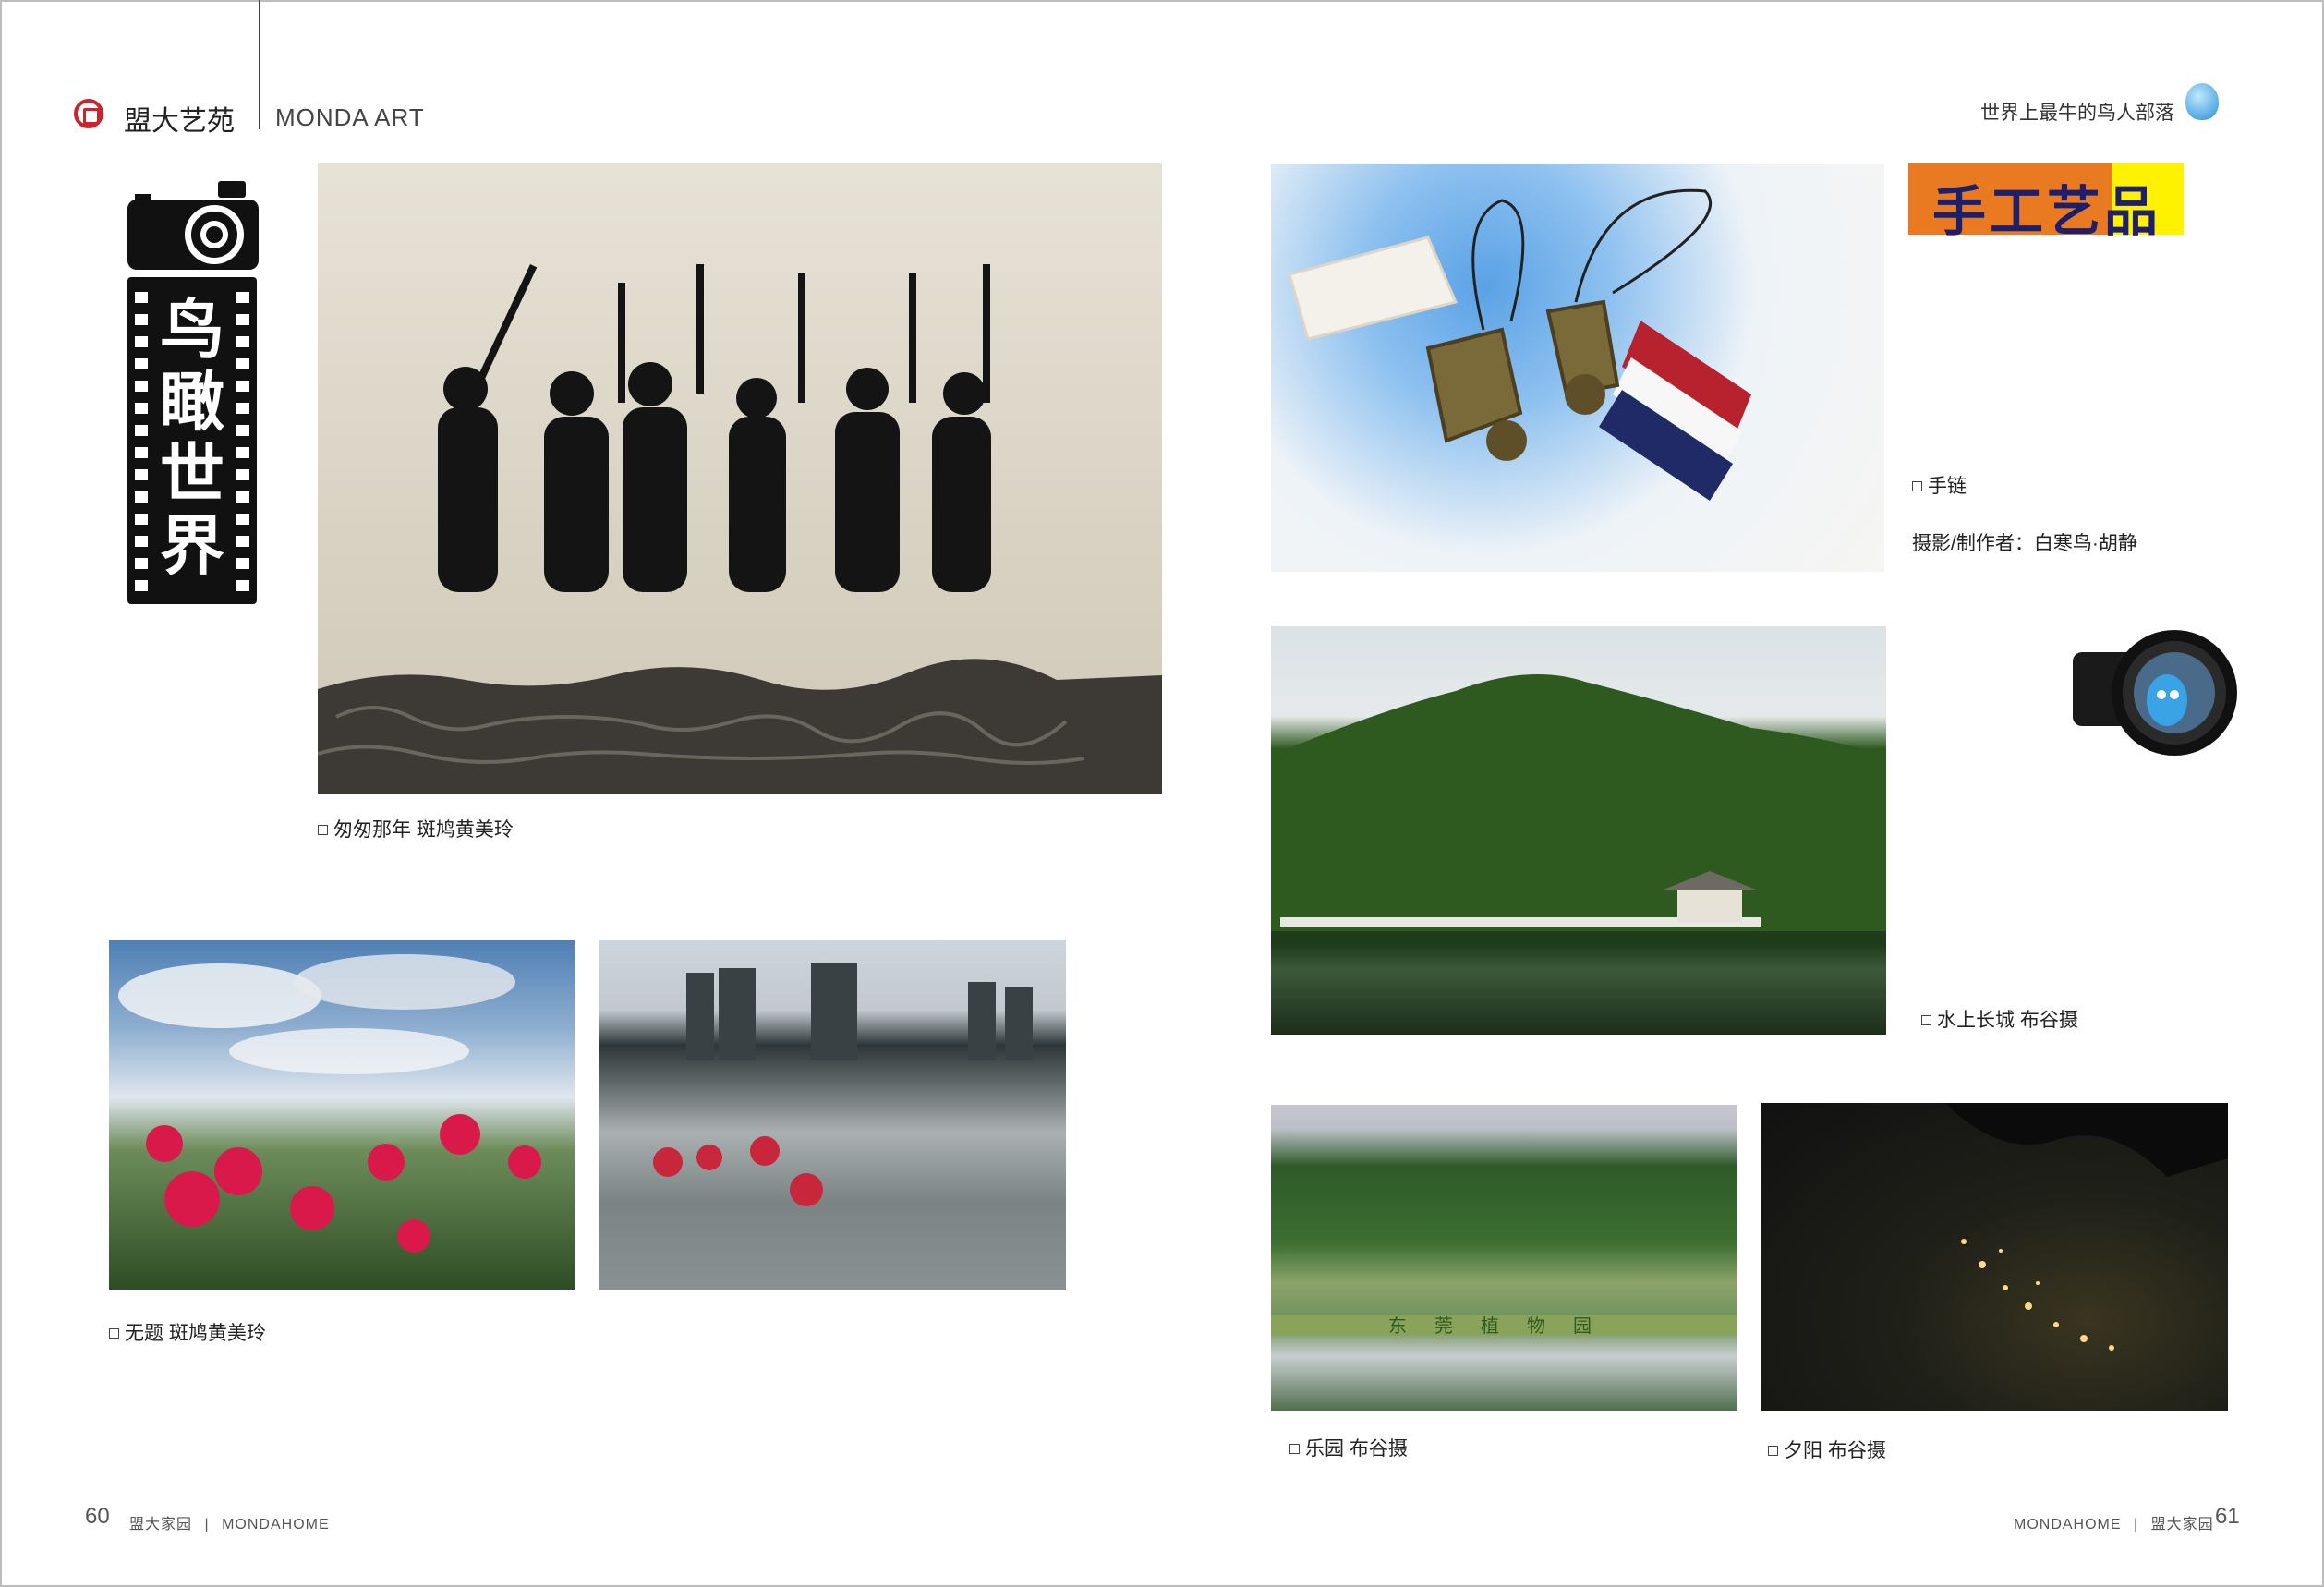  I want to click on photo-silhouette-friends, so click(740, 478).